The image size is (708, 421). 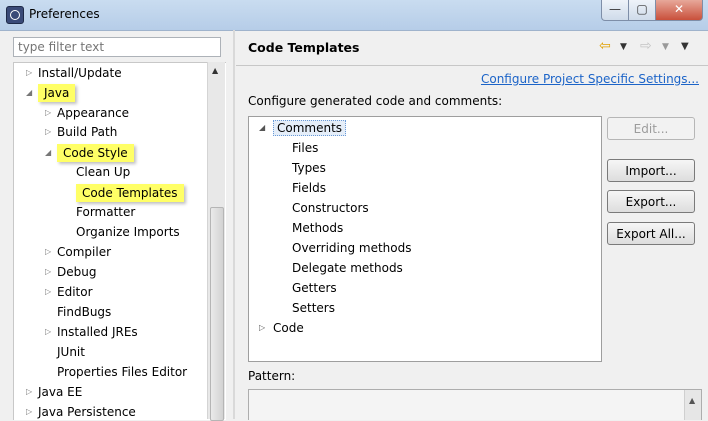 I want to click on tree-item: ▷ Debug, so click(x=71, y=272).